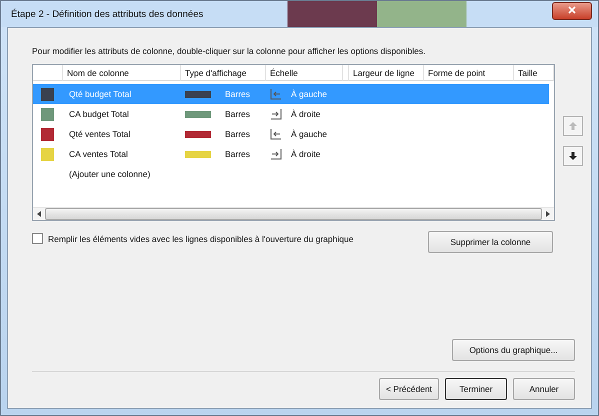 The image size is (599, 416). Describe the element at coordinates (573, 126) in the screenshot. I see `up-arrow-icon` at that location.